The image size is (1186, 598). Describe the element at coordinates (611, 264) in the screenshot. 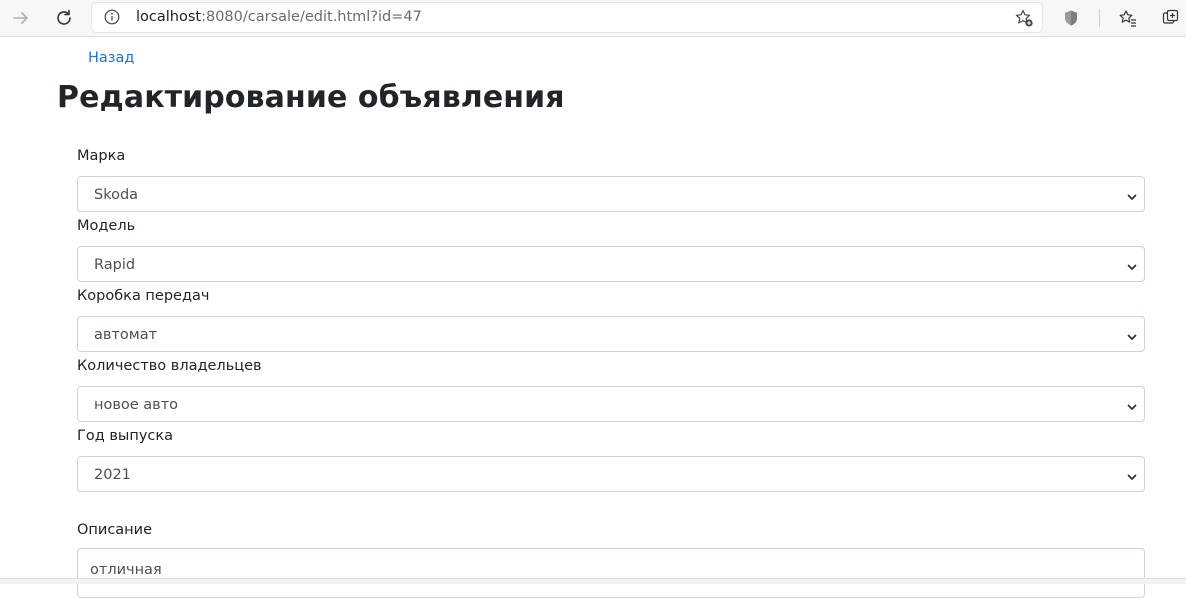

I see `model-select: Rapid` at that location.